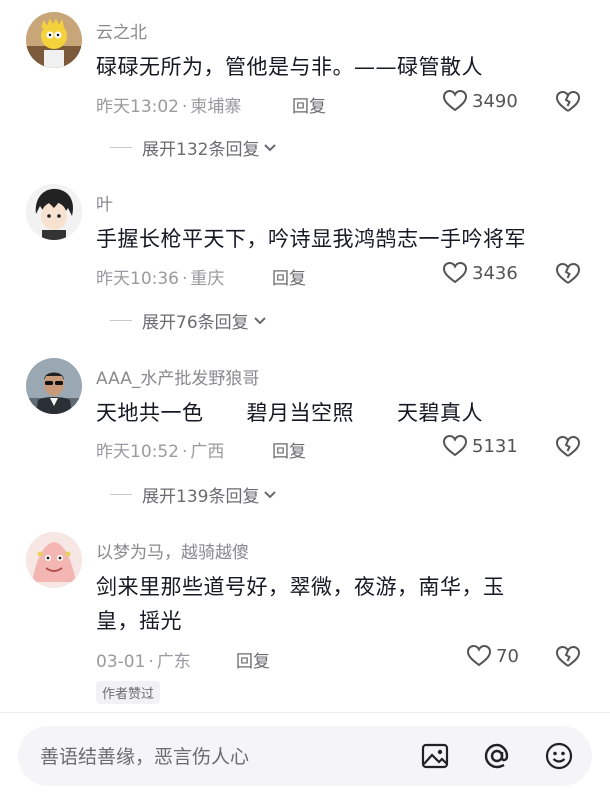 The width and height of the screenshot is (610, 800). I want to click on like-button: 3436, so click(480, 273).